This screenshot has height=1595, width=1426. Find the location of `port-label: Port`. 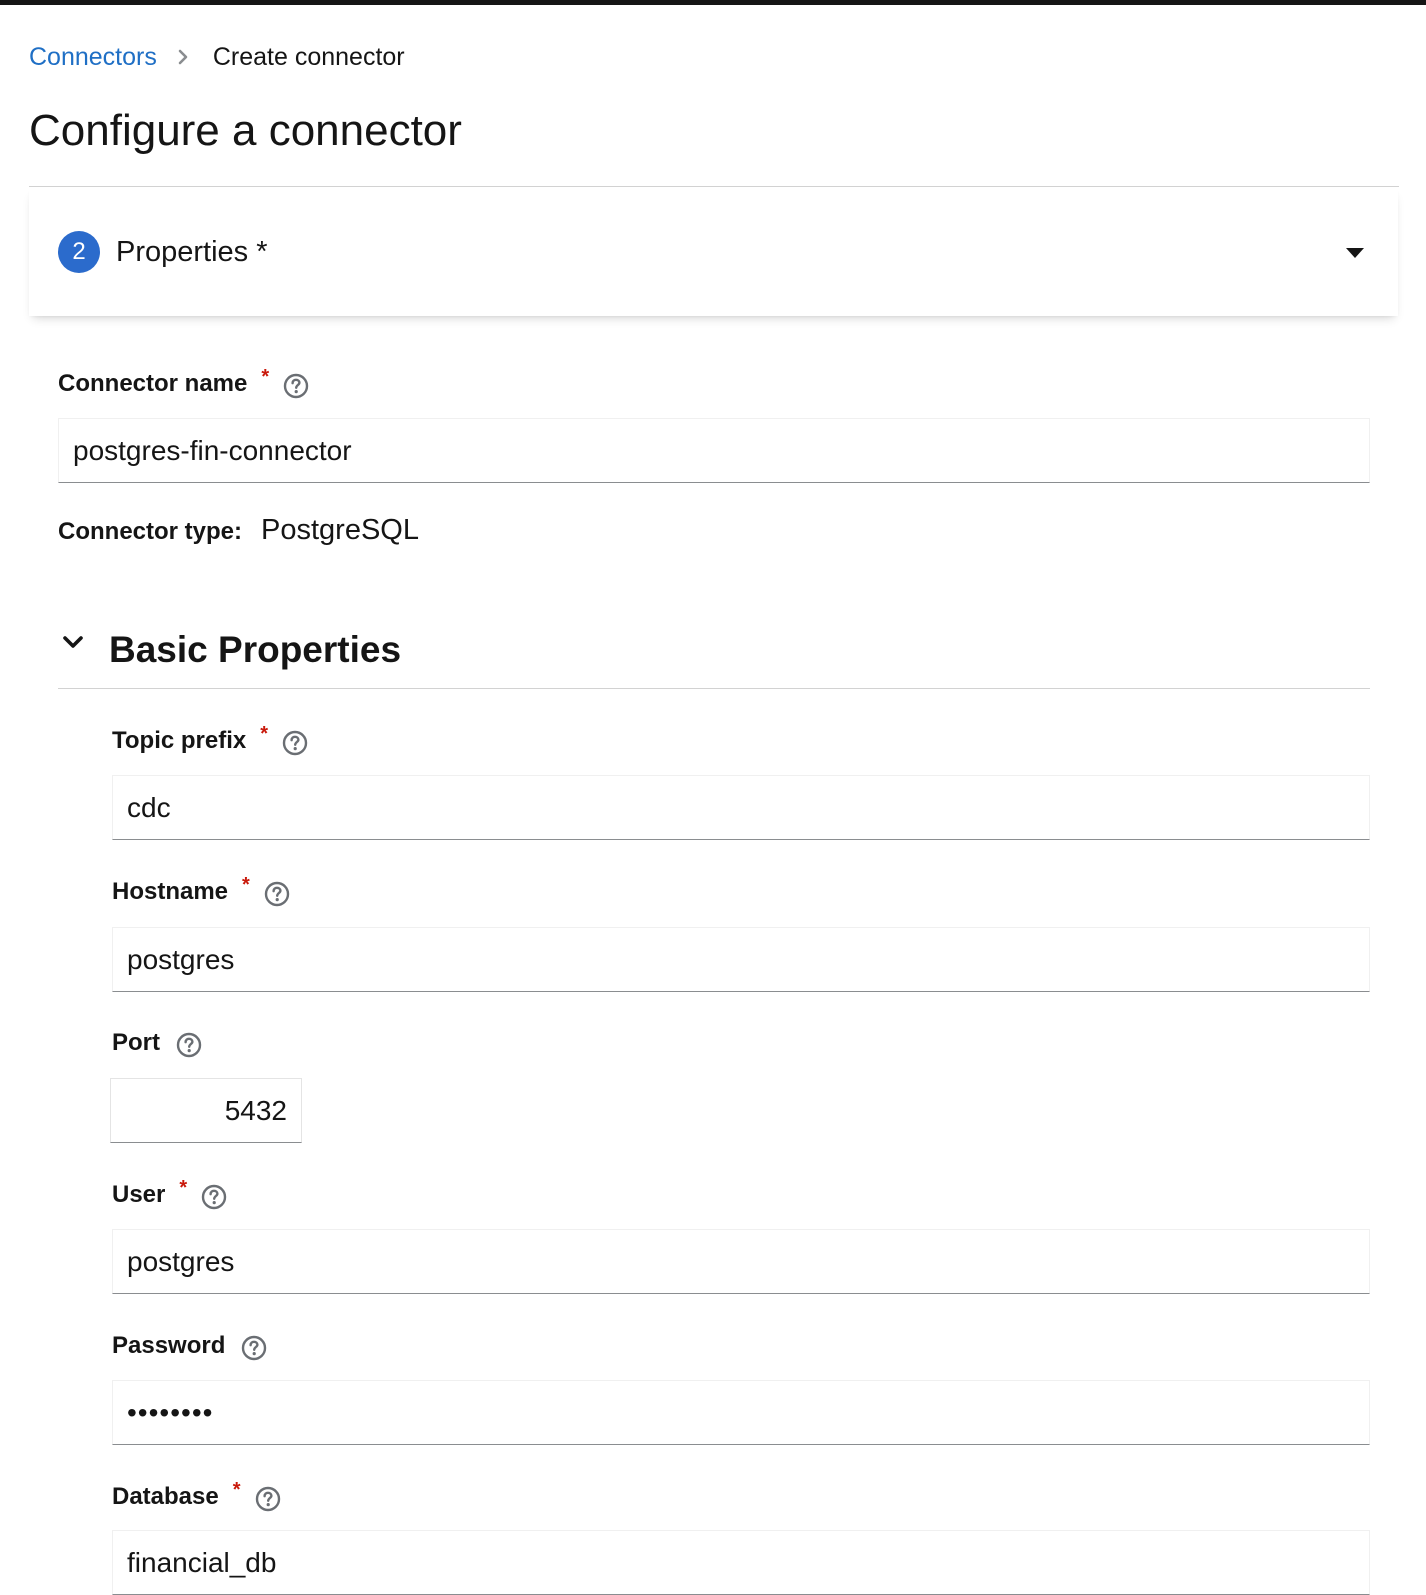

port-label: Port is located at coordinates (136, 1042).